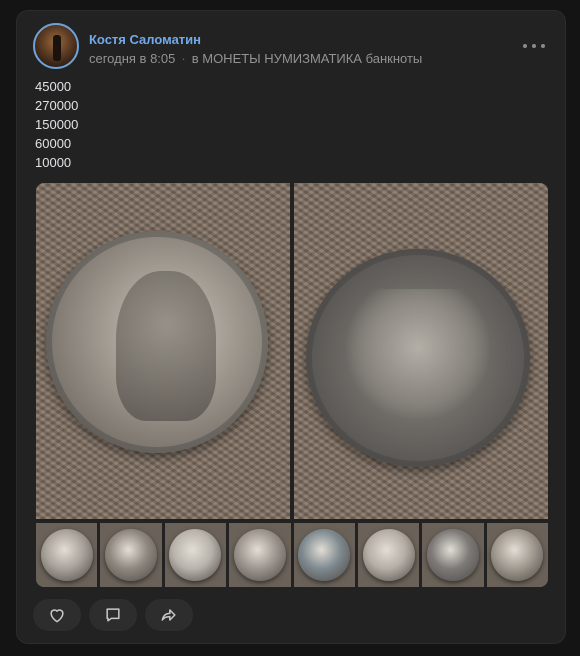 The height and width of the screenshot is (656, 580). I want to click on coin-reverse, so click(418, 358).